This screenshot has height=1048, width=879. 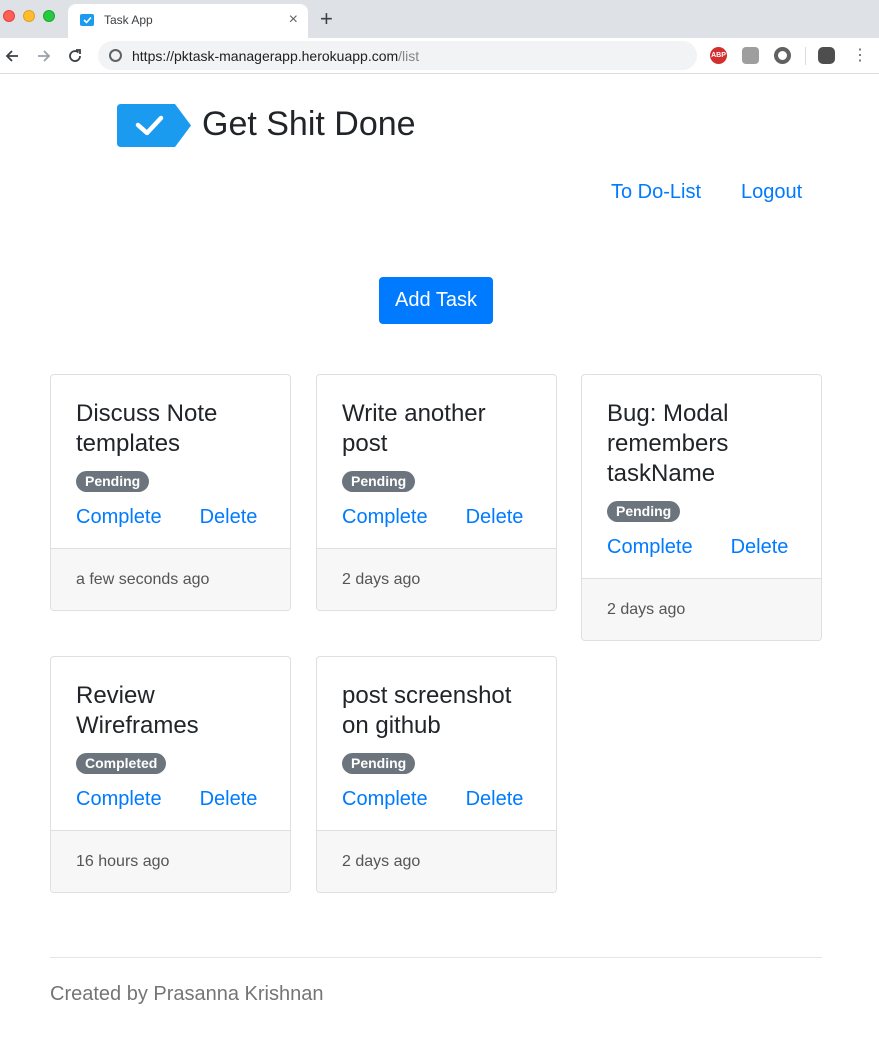 I want to click on checkmark-tag-logo-icon, so click(x=154, y=125).